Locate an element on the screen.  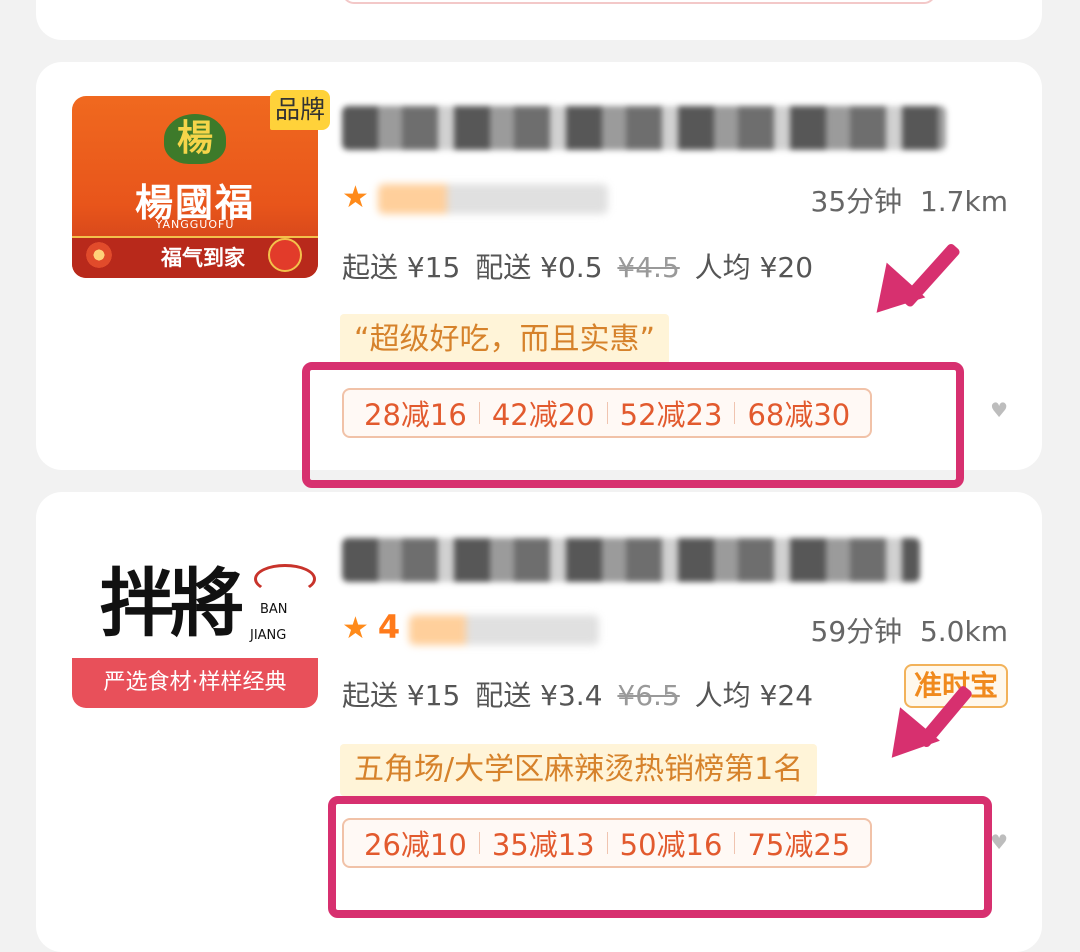
rating-row: ★ is located at coordinates (475, 197).